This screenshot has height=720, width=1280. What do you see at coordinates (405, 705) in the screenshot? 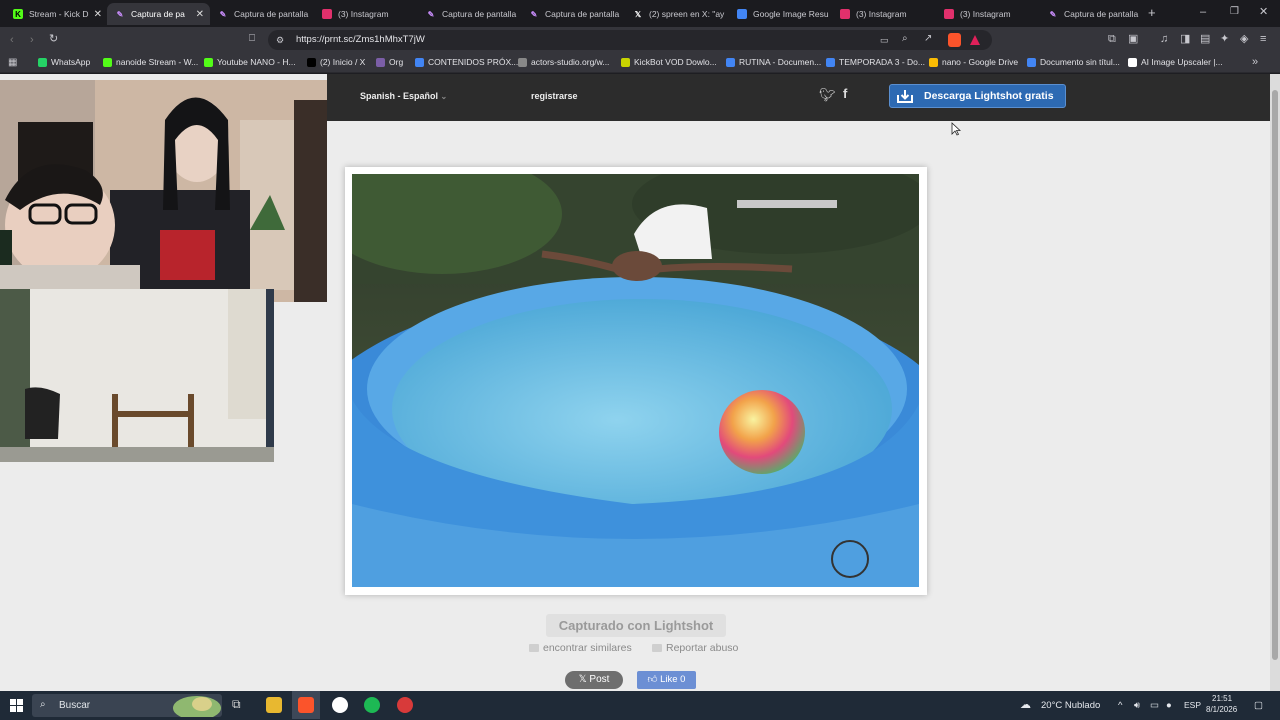
I see `obs-icon` at bounding box center [405, 705].